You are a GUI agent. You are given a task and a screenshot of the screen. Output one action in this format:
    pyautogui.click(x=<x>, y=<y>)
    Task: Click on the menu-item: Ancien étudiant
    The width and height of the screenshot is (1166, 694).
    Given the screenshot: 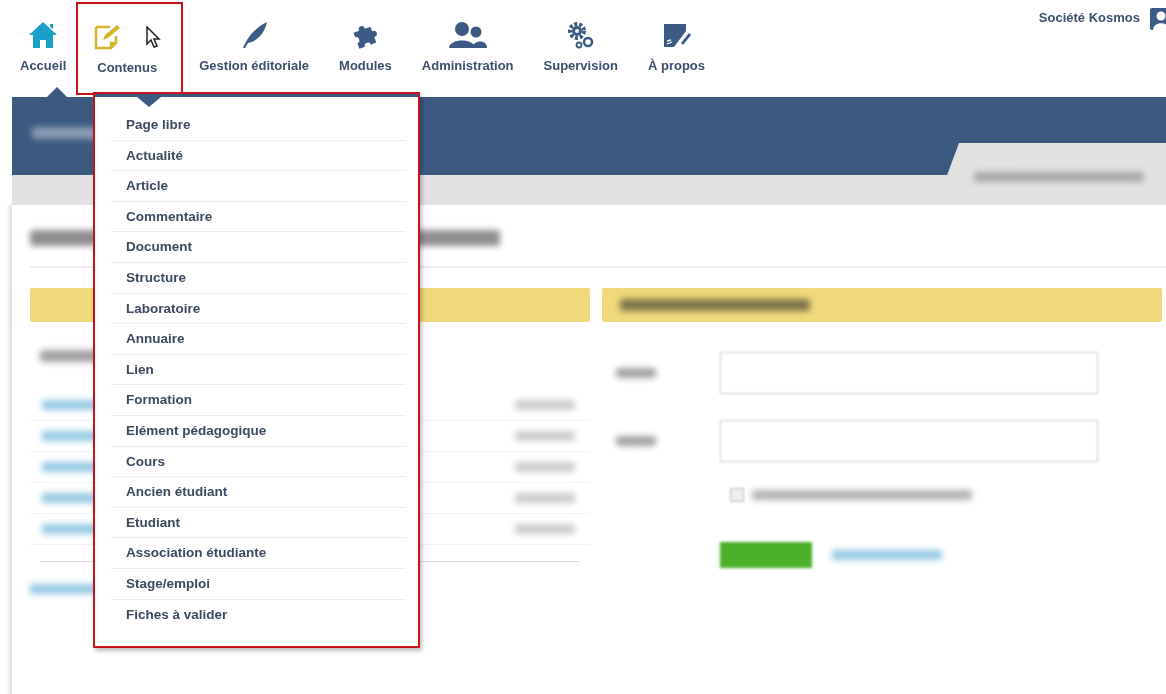 What is the action you would take?
    pyautogui.click(x=258, y=492)
    